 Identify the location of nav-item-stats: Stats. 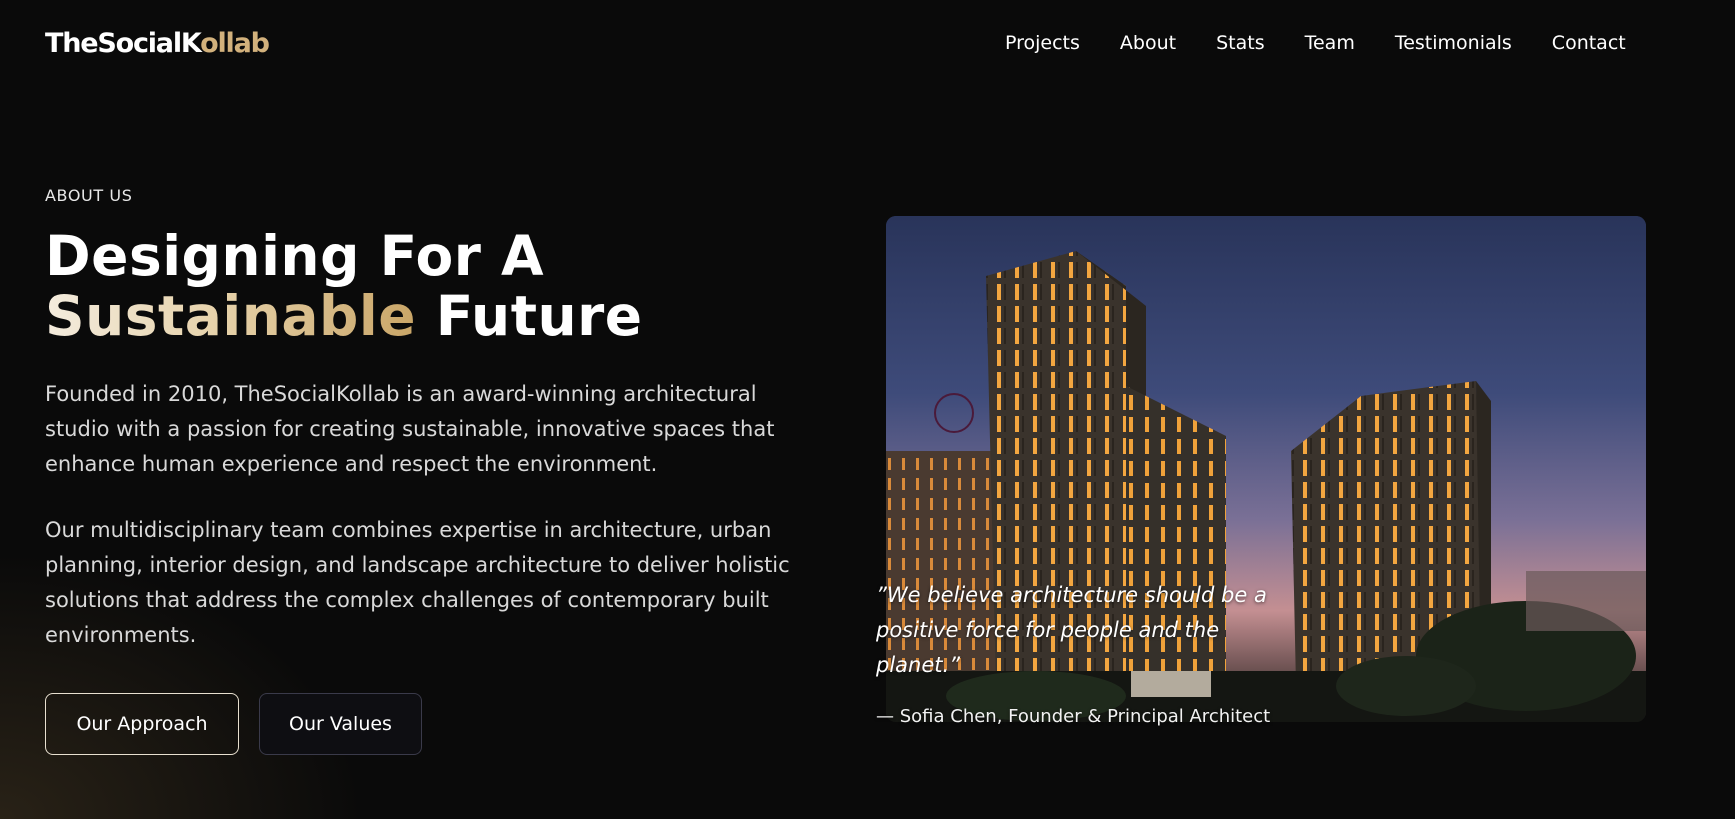
(1240, 43).